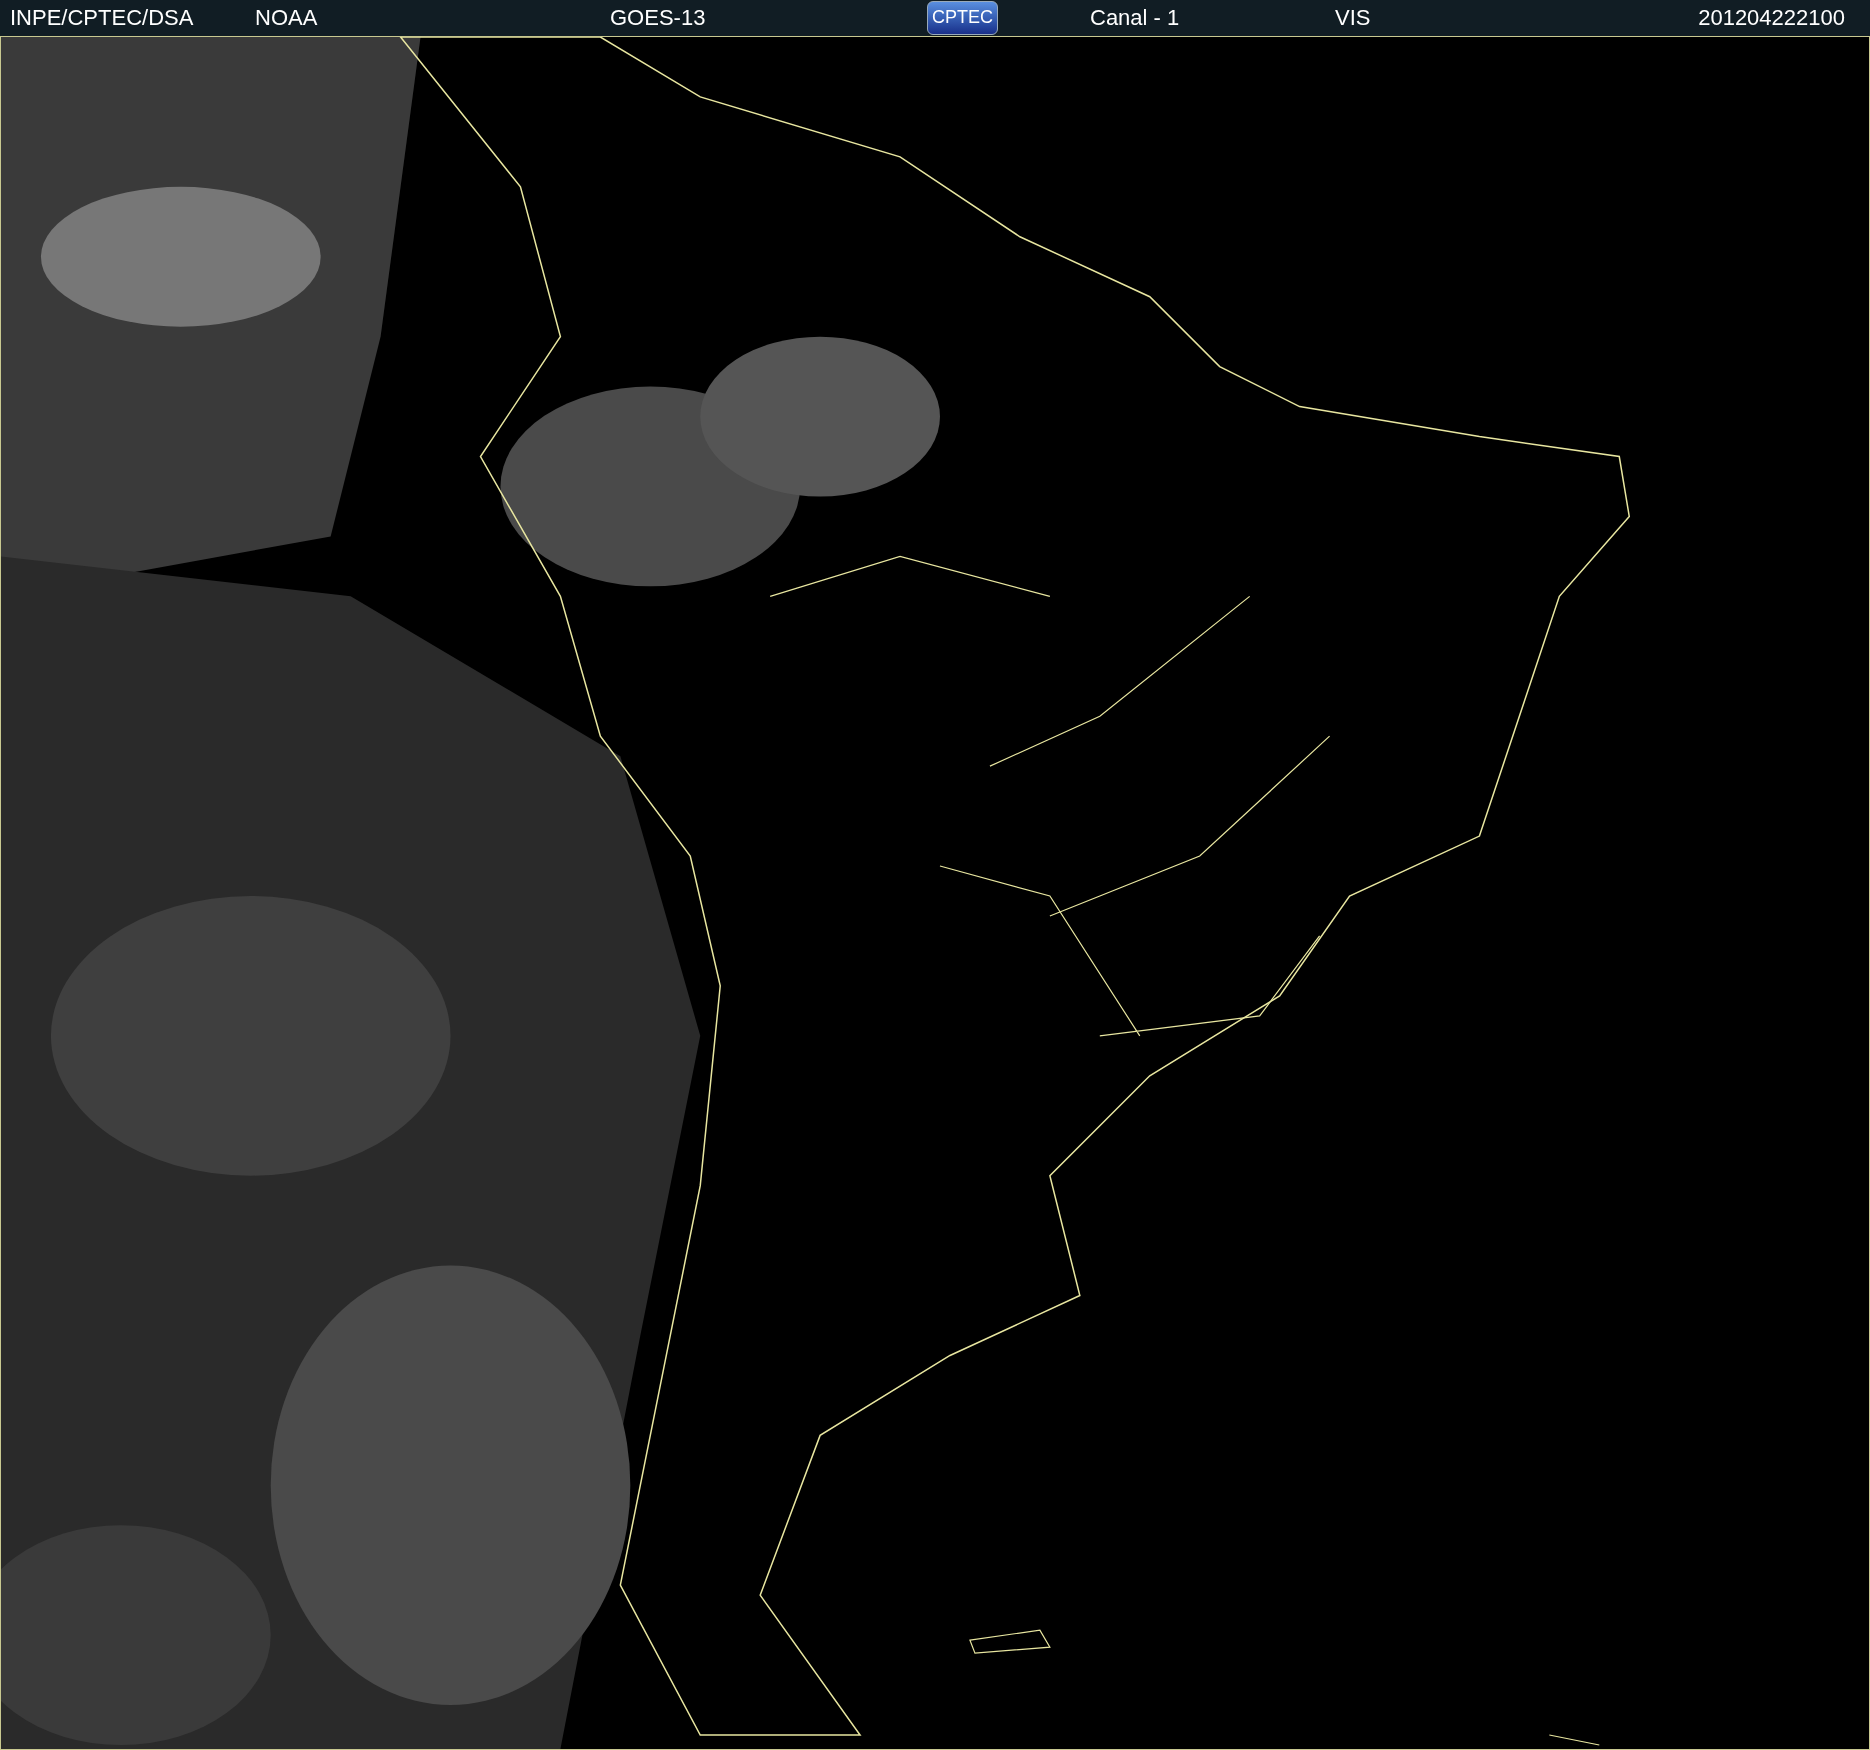 This screenshot has height=1750, width=1870. Describe the element at coordinates (962, 18) in the screenshot. I see `logo-badge: CPTEC` at that location.